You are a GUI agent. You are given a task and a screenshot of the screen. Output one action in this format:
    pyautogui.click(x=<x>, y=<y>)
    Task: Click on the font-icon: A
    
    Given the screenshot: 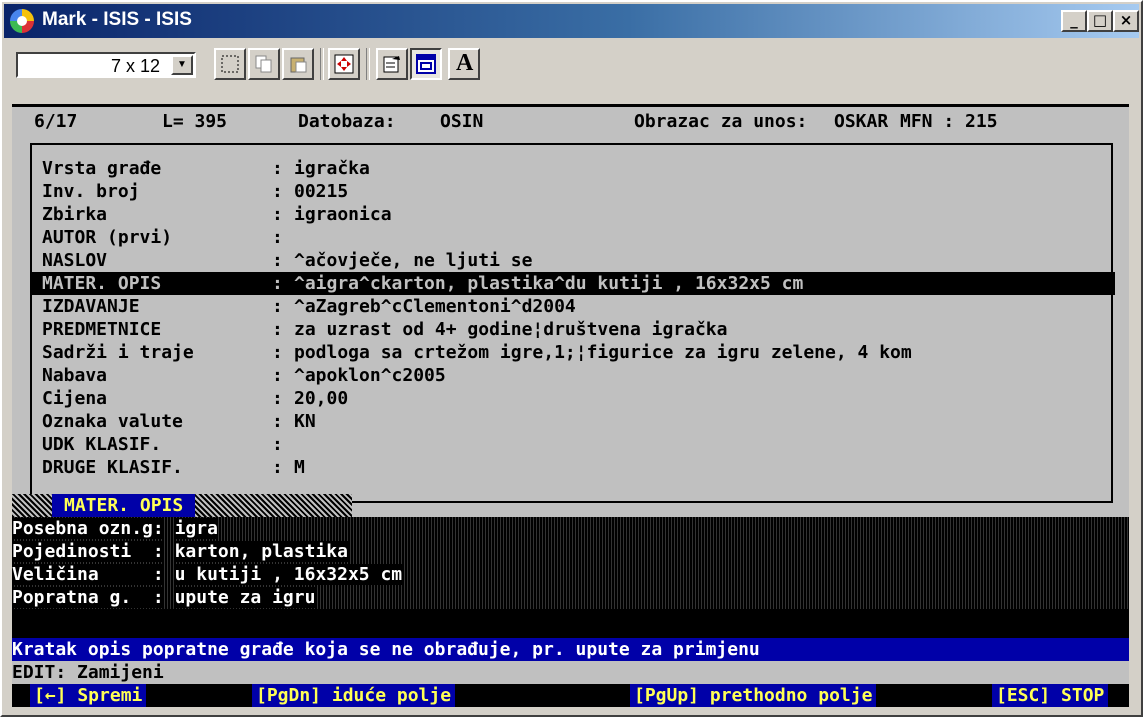 What is the action you would take?
    pyautogui.click(x=465, y=63)
    